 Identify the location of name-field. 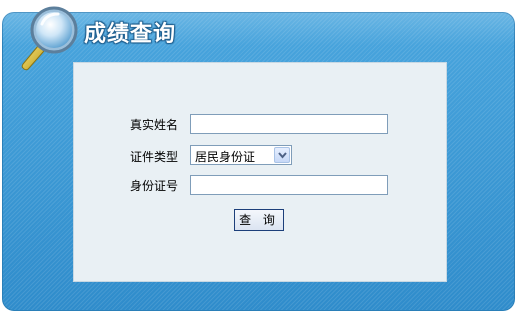
(289, 124).